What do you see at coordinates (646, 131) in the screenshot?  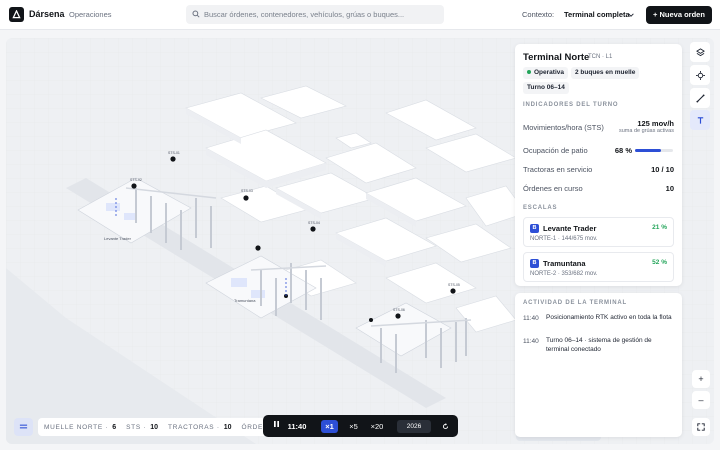 I see `indicator-sub: suma de grúas activas` at bounding box center [646, 131].